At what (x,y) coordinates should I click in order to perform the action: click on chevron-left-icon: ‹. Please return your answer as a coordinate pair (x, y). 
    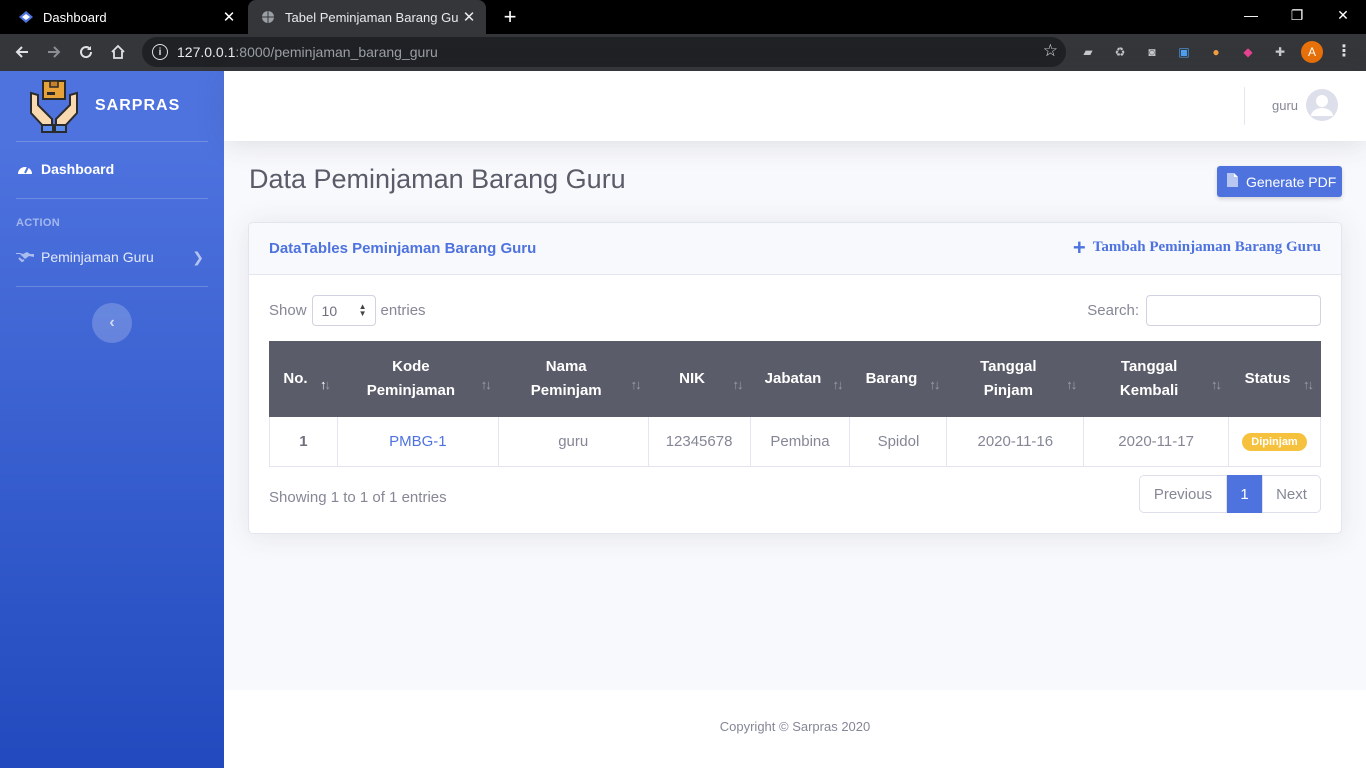
    Looking at the image, I should click on (112, 322).